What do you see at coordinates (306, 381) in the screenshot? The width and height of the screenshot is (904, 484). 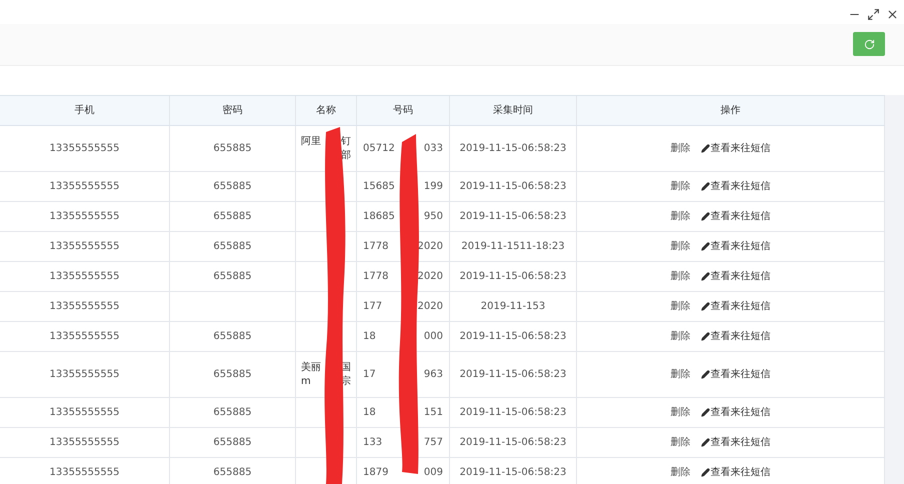 I see `name-fragment: m` at bounding box center [306, 381].